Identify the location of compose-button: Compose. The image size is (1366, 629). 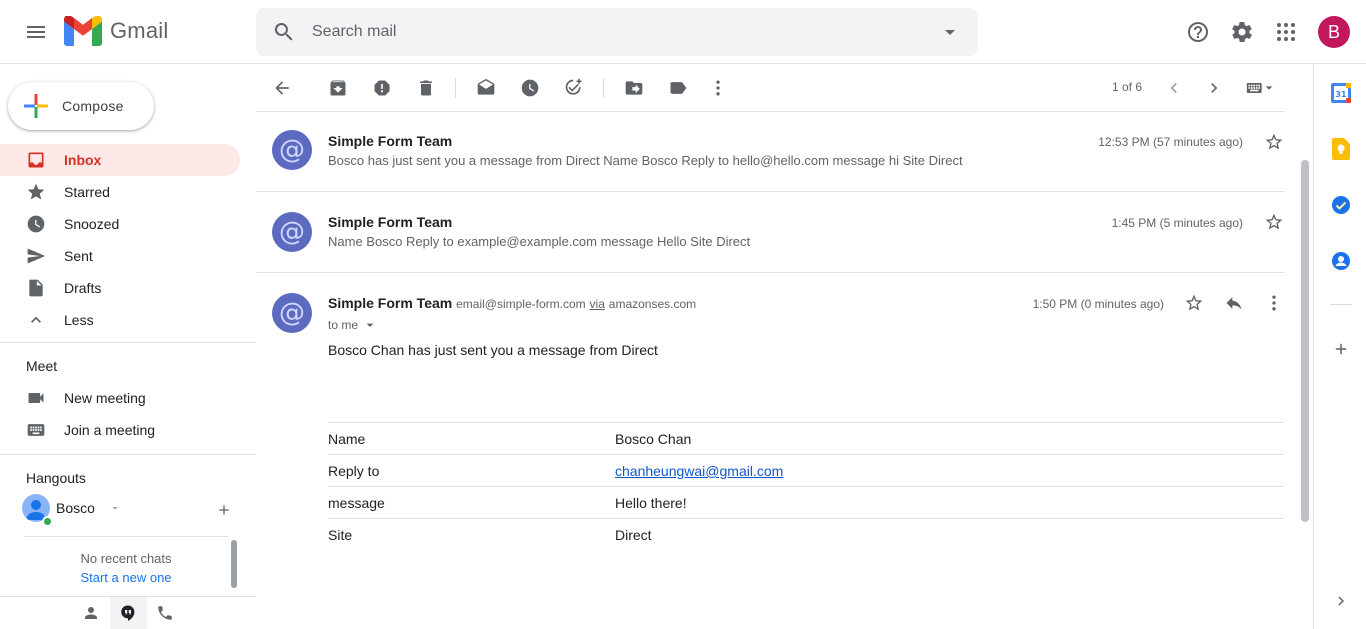
(81, 106).